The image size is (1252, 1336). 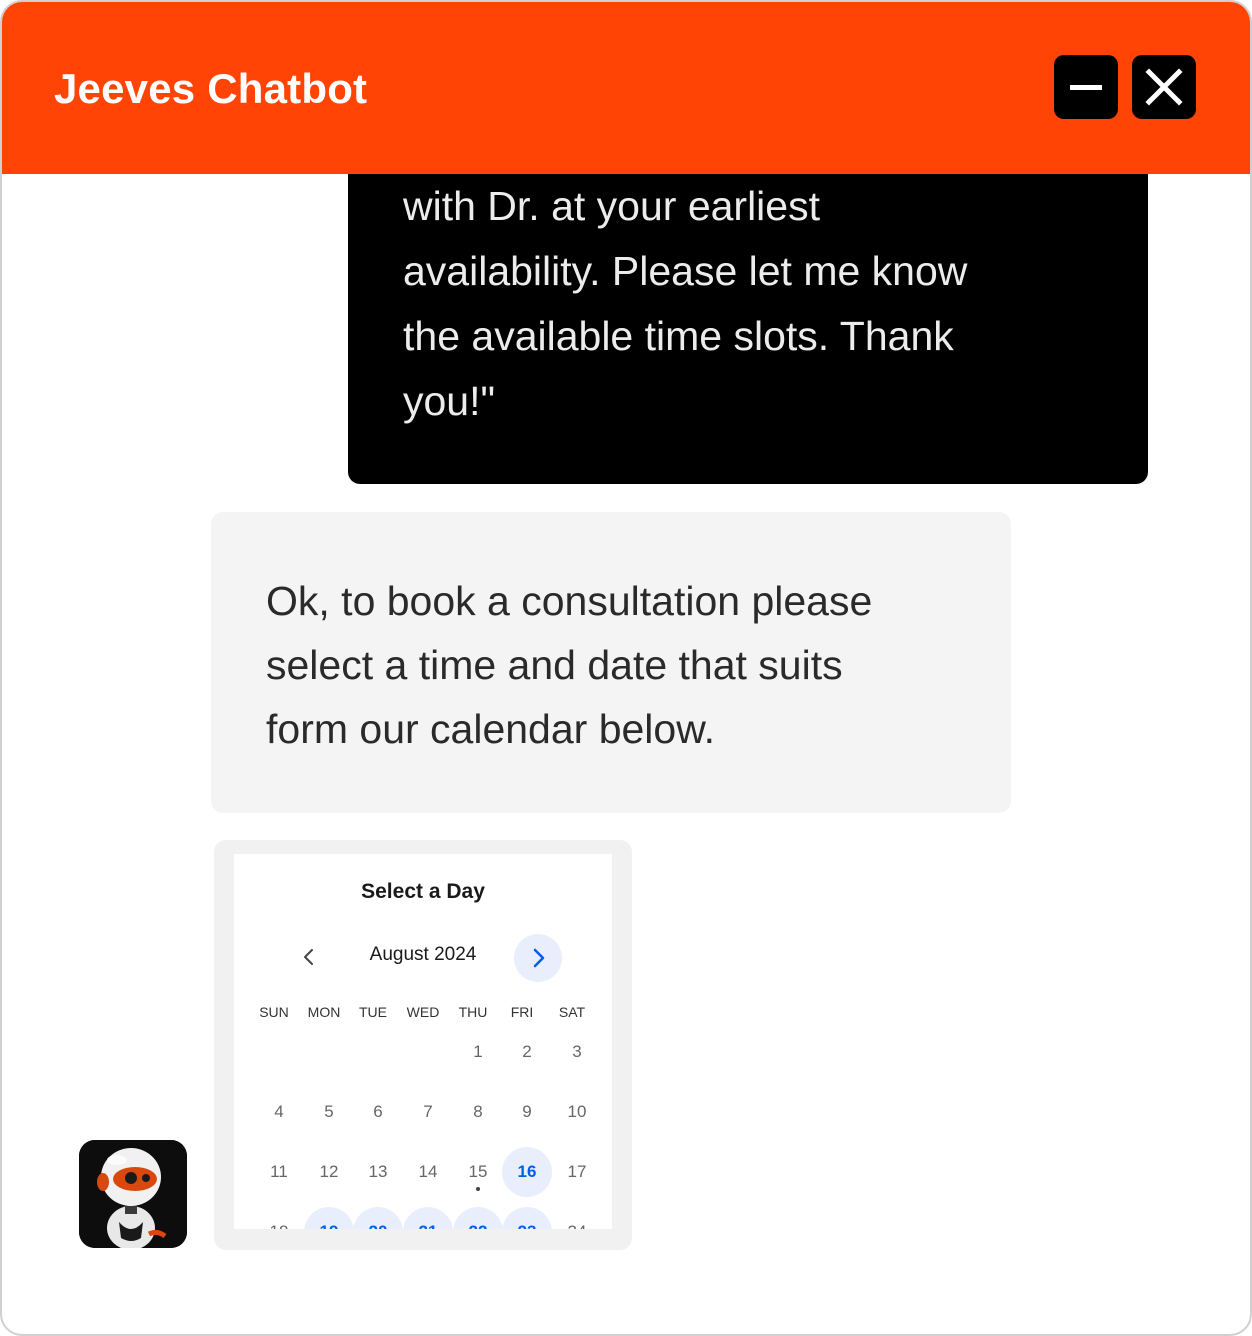 What do you see at coordinates (378, 1218) in the screenshot?
I see `calendar-day: 20` at bounding box center [378, 1218].